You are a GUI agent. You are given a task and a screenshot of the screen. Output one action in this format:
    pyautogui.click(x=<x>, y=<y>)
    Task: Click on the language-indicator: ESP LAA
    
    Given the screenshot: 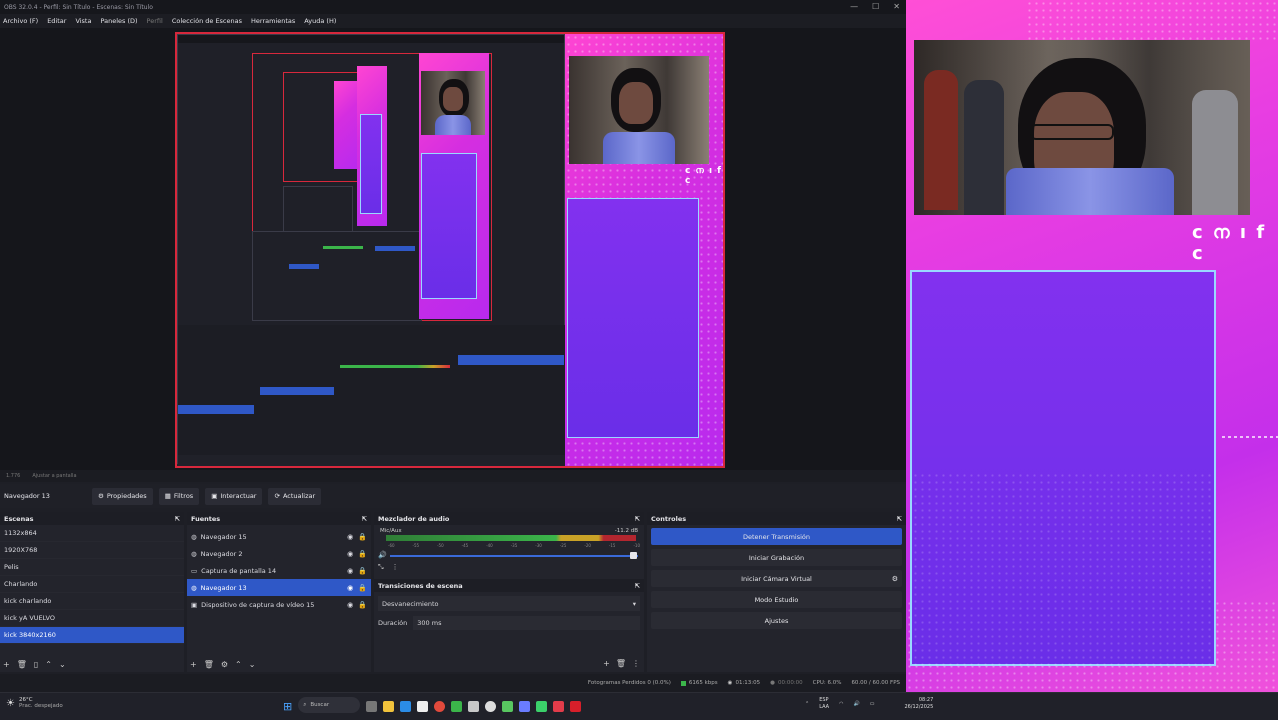 What is the action you would take?
    pyautogui.click(x=824, y=704)
    